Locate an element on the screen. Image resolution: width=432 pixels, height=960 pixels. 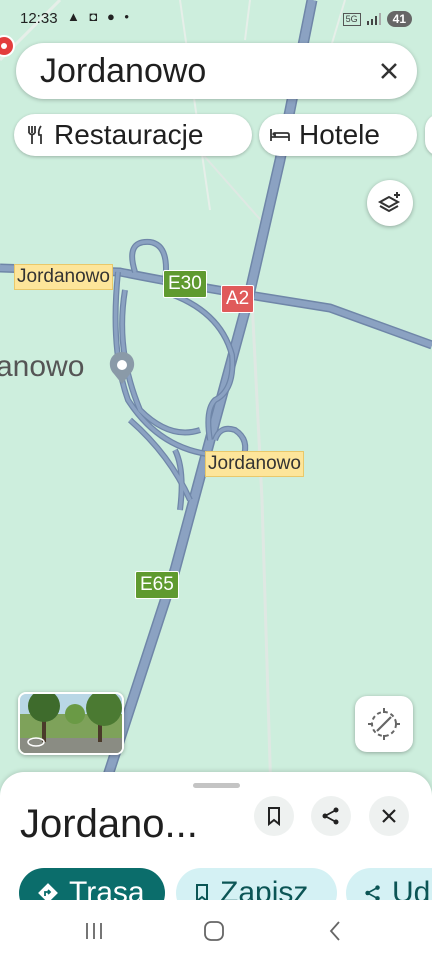
layers-icon is located at coordinates (389, 202).